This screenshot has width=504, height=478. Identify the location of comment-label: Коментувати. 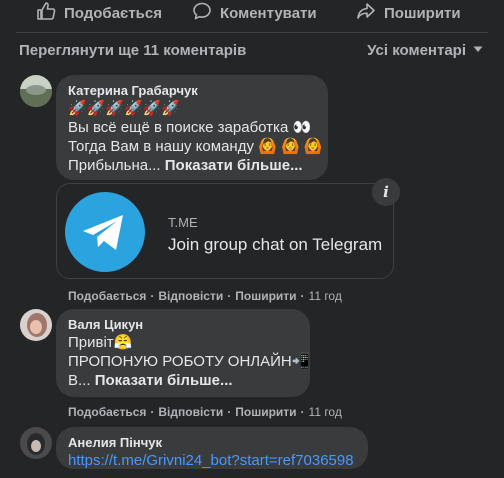
(268, 13).